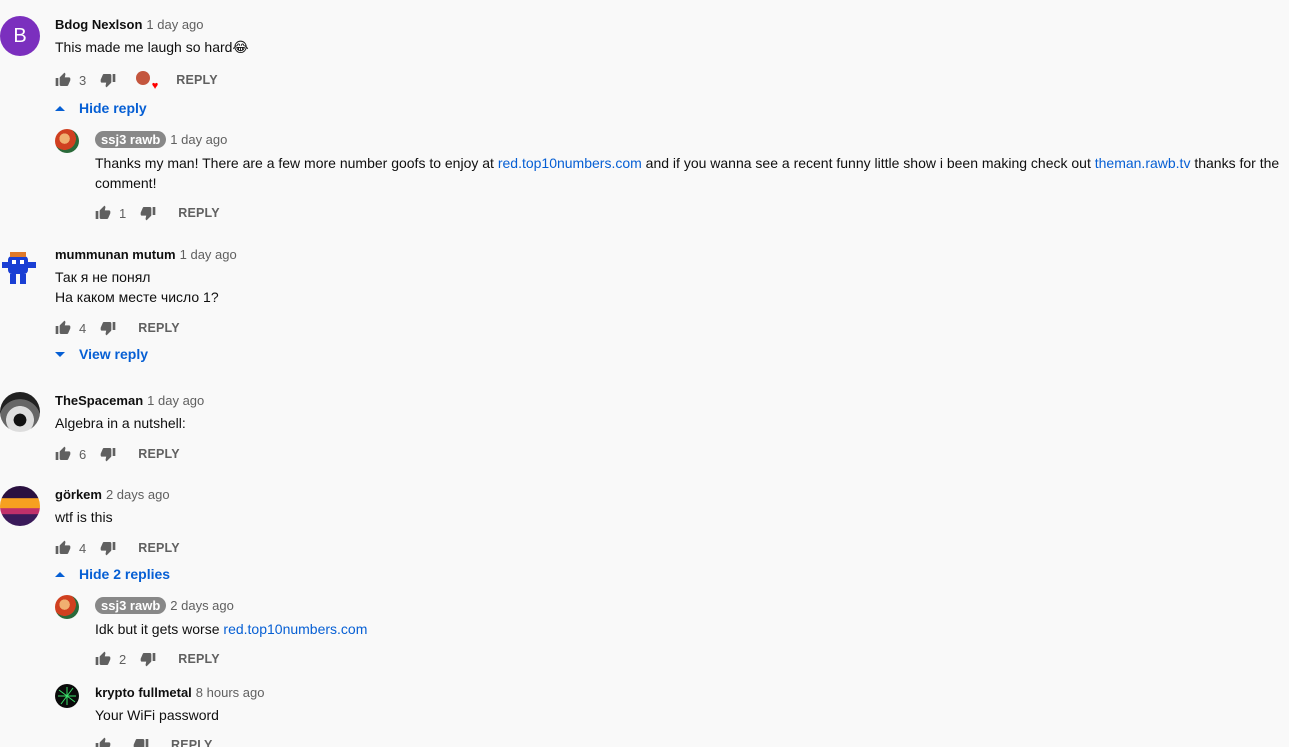 The height and width of the screenshot is (747, 1289). I want to click on hide-replies-button: Hide 2 replies, so click(112, 574).